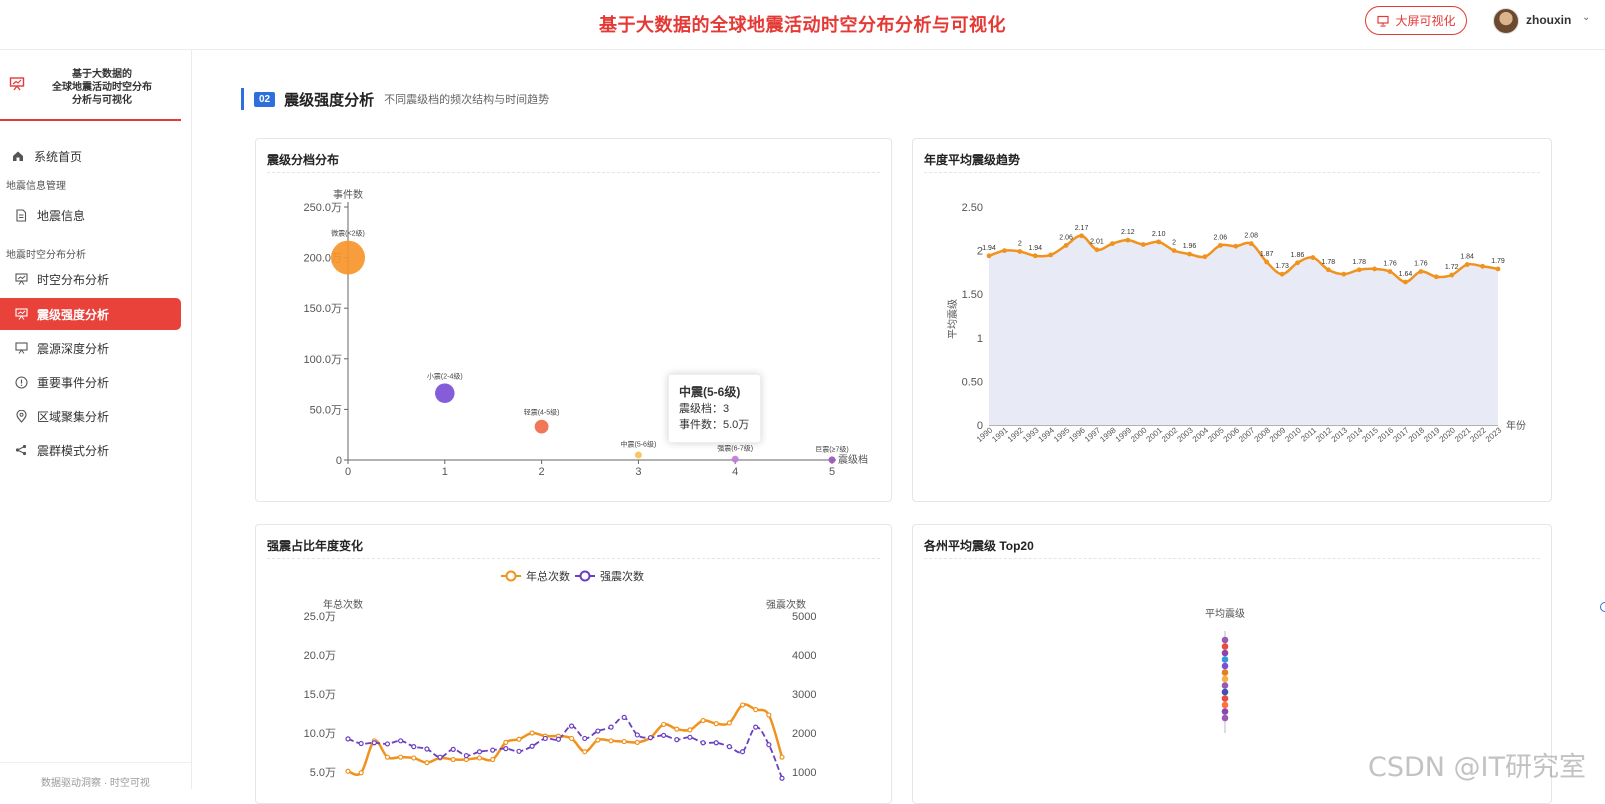 The width and height of the screenshot is (1605, 804). I want to click on share-icon, so click(21, 450).